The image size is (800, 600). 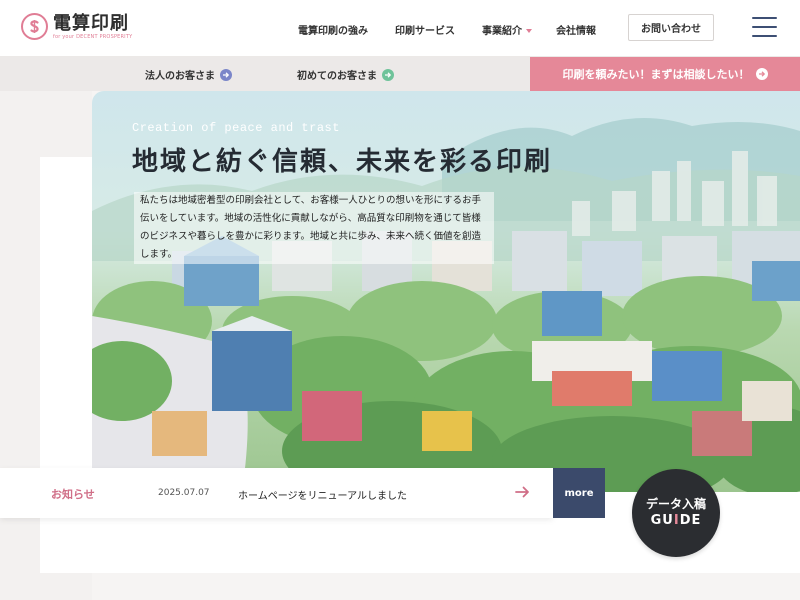 I want to click on first-time-customers-link: 初めてのお客さま, so click(x=345, y=74).